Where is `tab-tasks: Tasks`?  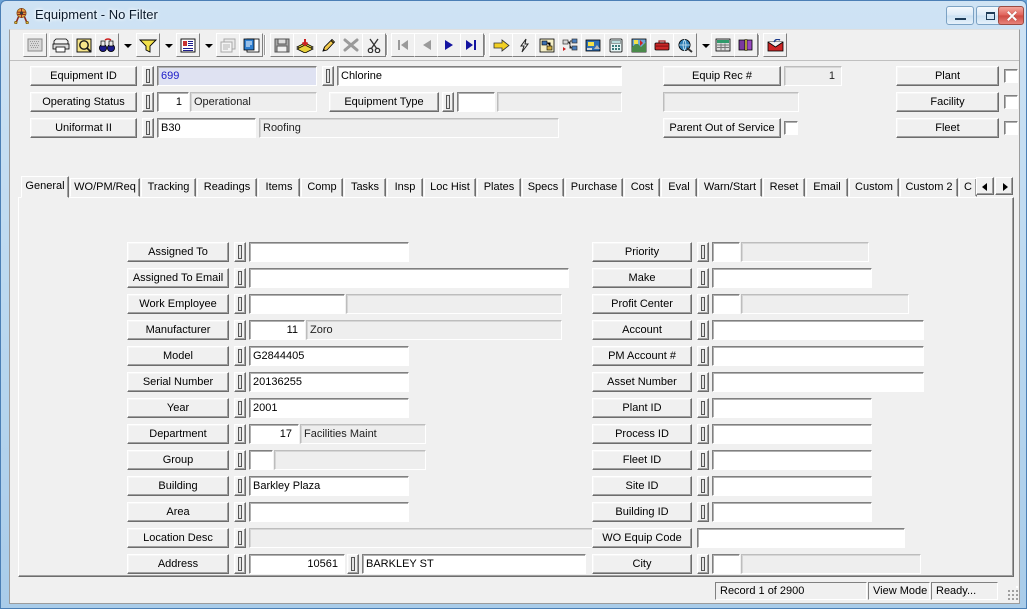
tab-tasks: Tasks is located at coordinates (365, 187).